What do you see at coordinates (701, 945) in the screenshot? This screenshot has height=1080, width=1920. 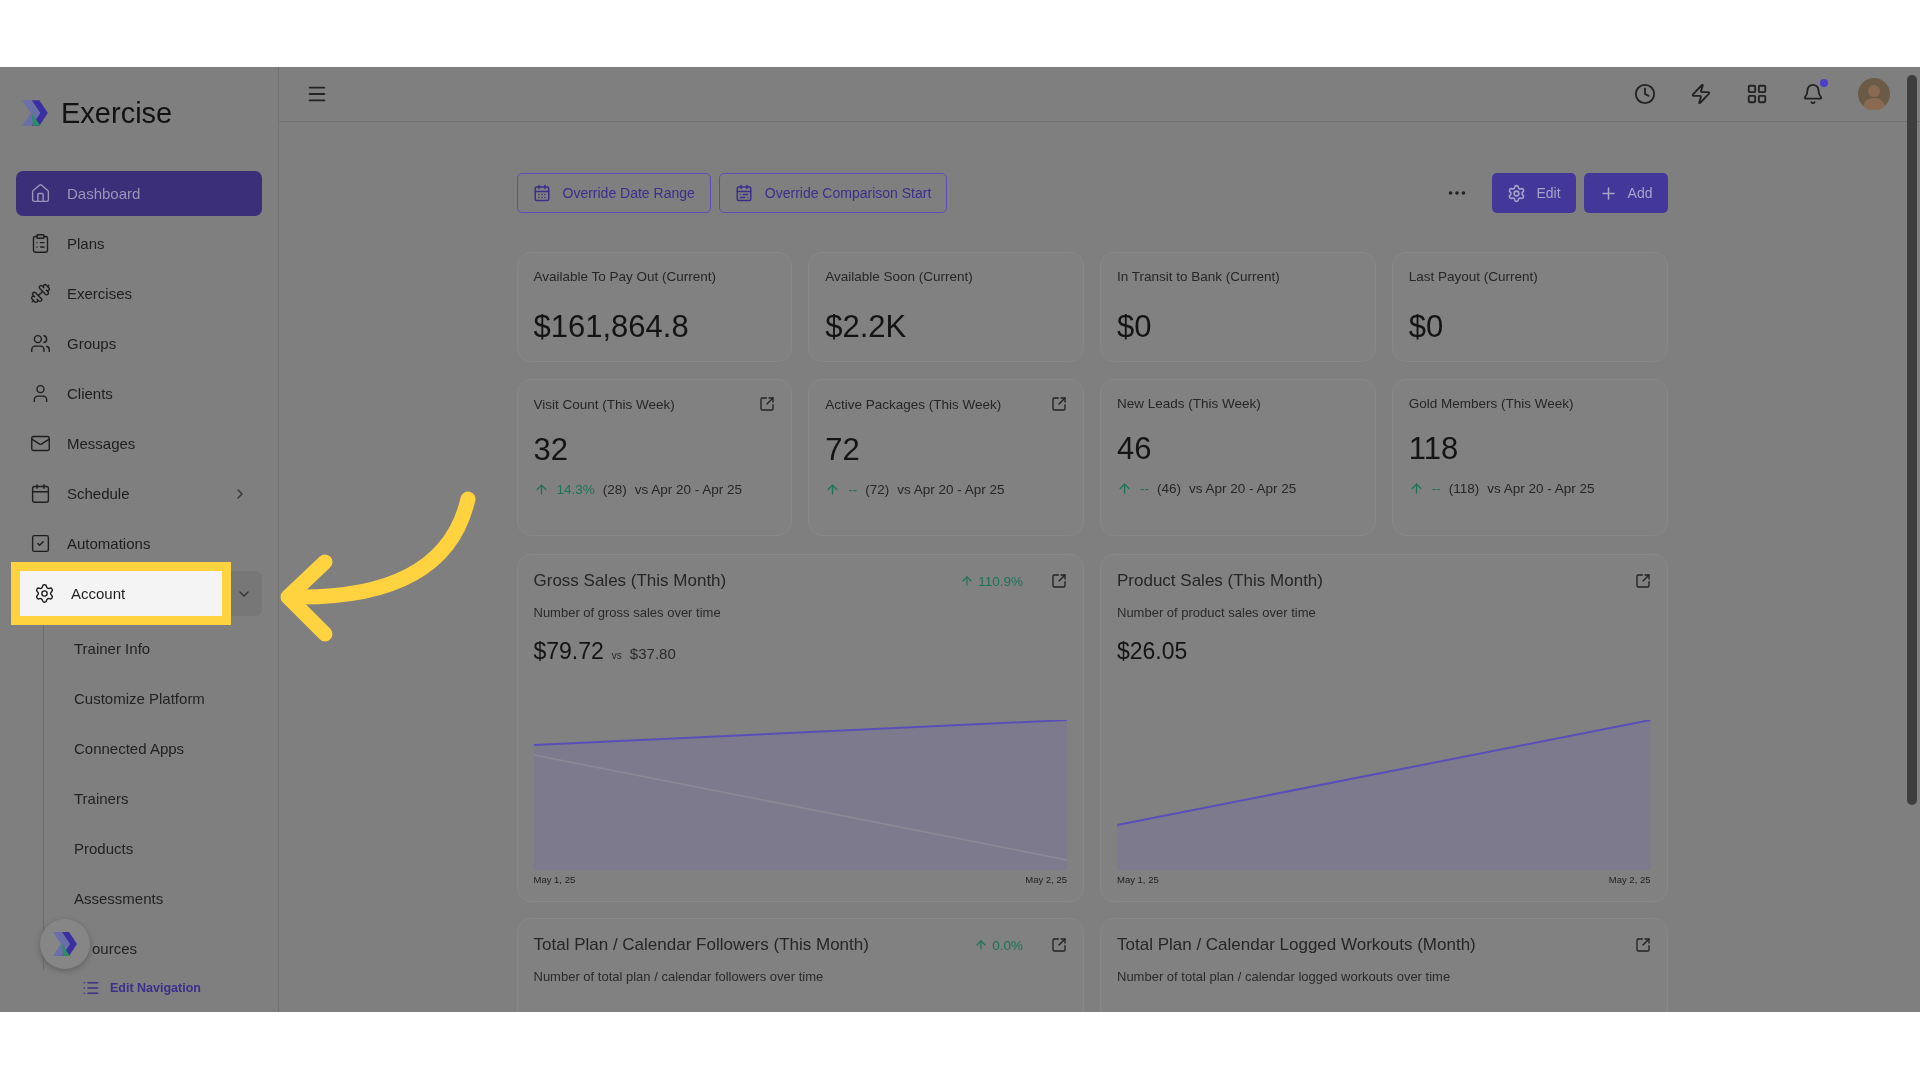 I see `card-title: Total Plan / Calendar Followers (This Month)` at bounding box center [701, 945].